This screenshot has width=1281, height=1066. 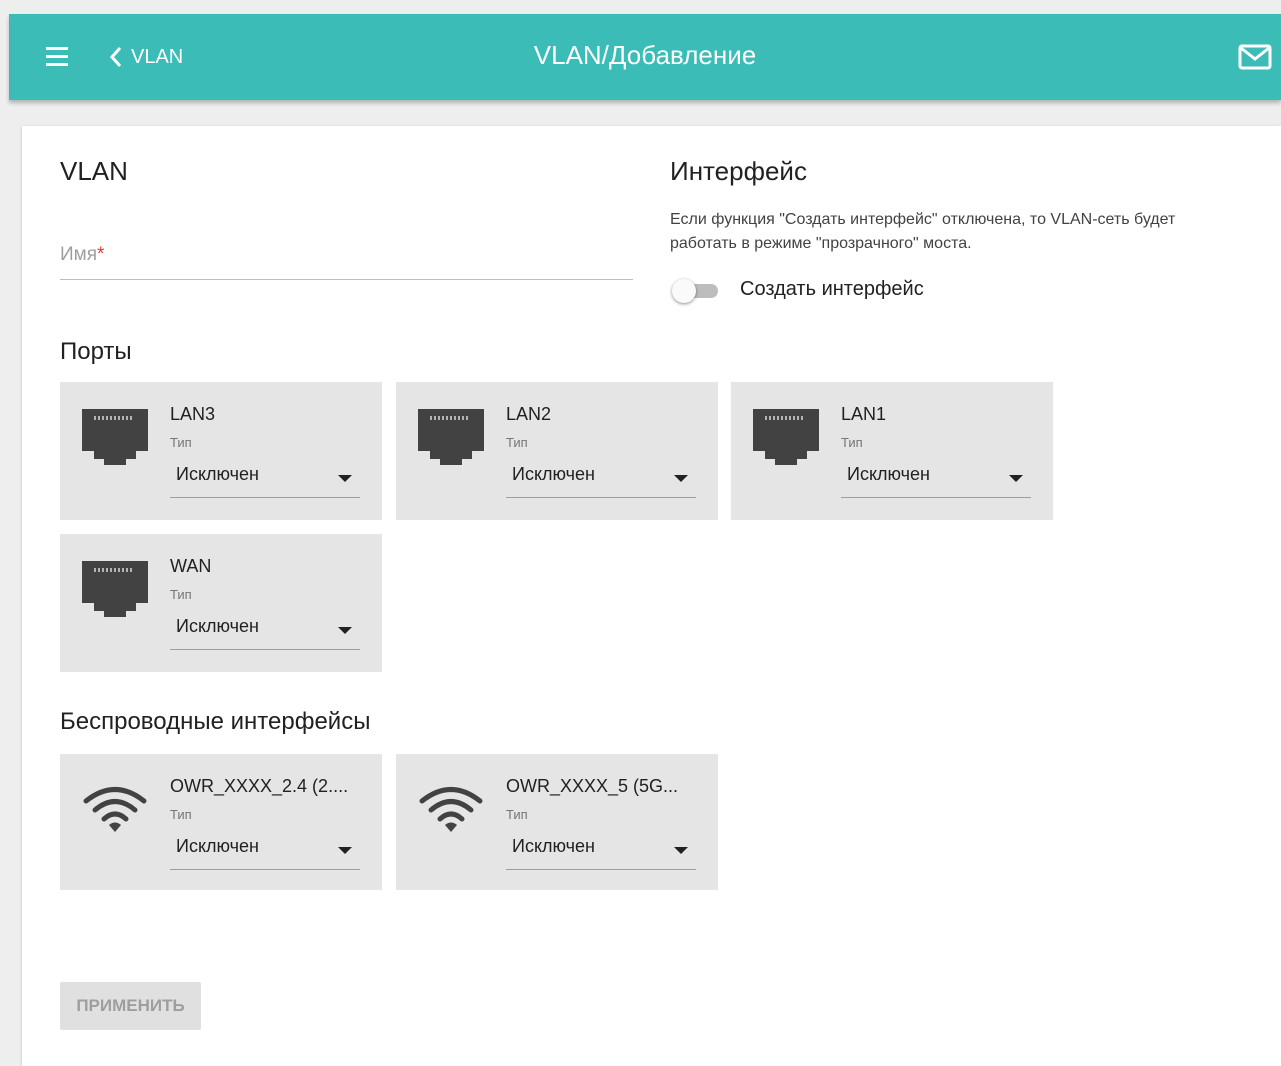 I want to click on port-card-lan3: LAN3 Тип Исключен, so click(x=221, y=451).